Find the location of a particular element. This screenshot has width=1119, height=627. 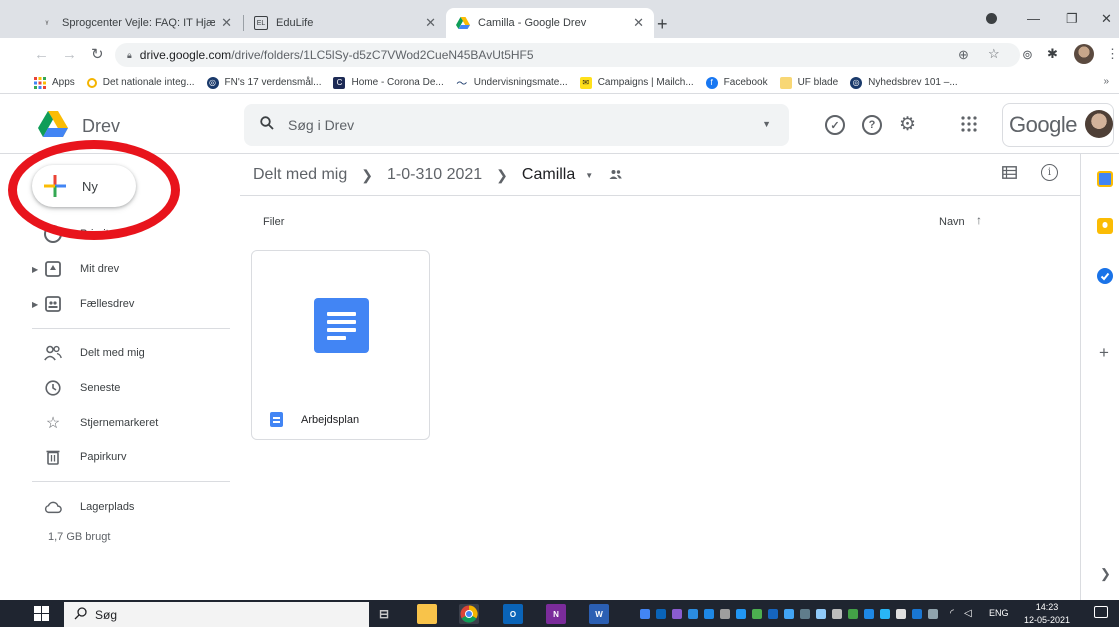

install-icon: ⊕ is located at coordinates (963, 55).